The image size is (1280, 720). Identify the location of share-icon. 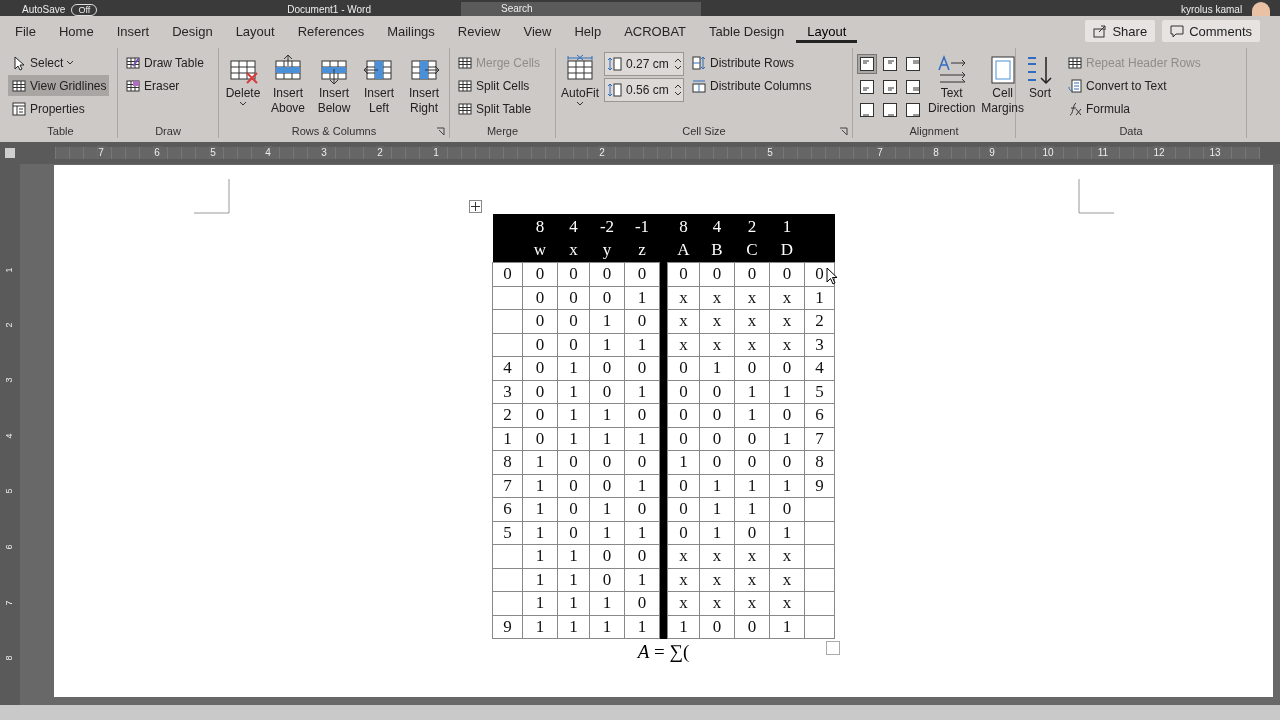
(1100, 31).